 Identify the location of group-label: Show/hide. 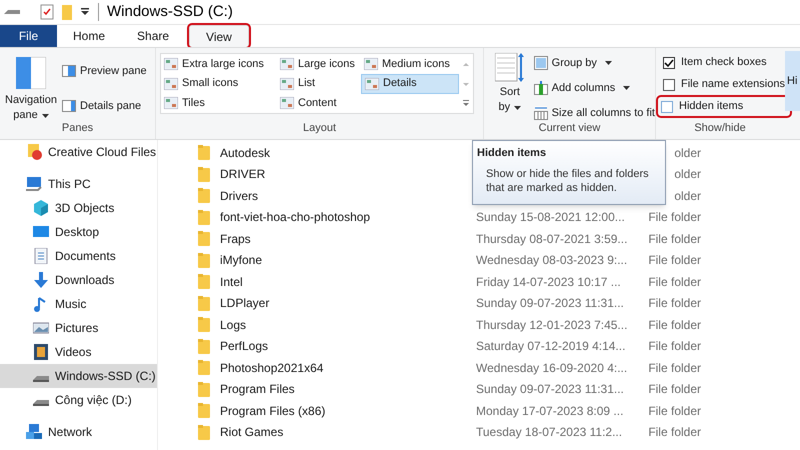
(720, 128).